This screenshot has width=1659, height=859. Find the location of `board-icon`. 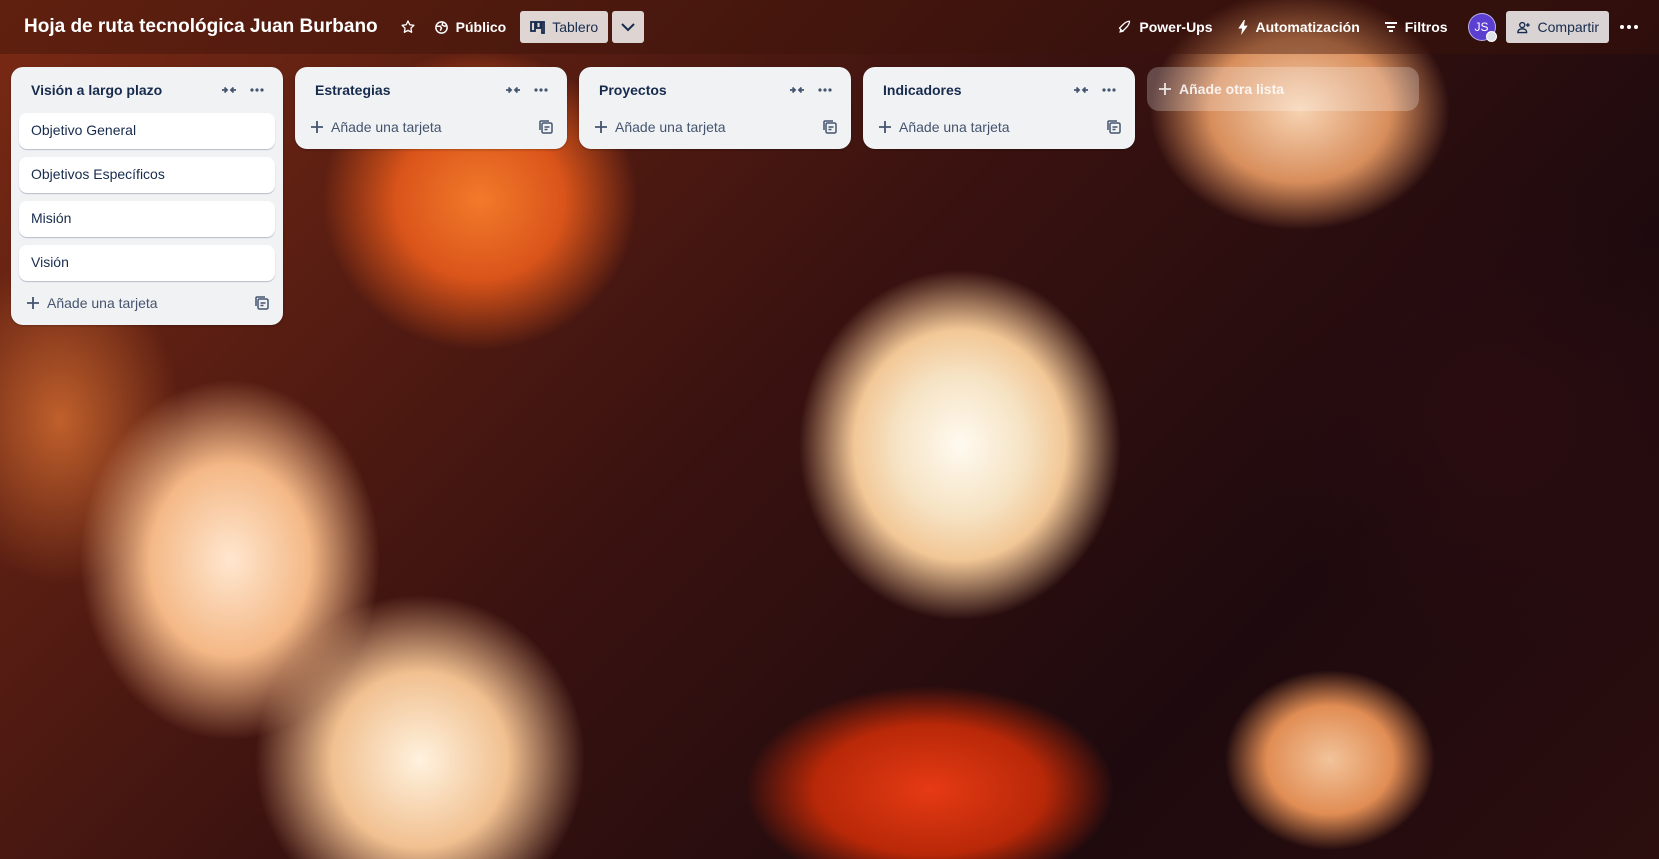

board-icon is located at coordinates (538, 27).